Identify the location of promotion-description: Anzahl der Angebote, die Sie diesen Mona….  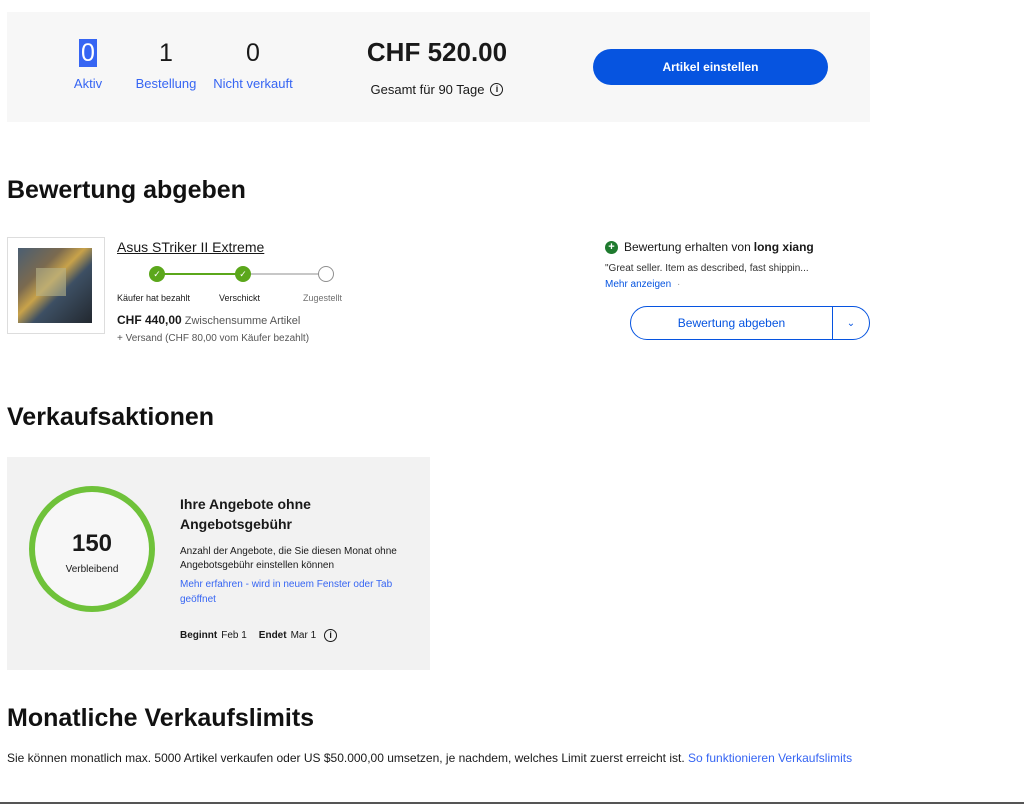
(288, 558).